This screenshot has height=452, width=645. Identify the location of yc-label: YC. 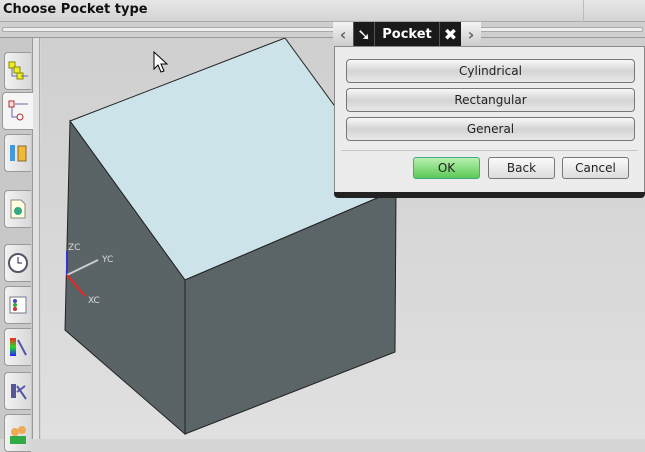
(107, 260).